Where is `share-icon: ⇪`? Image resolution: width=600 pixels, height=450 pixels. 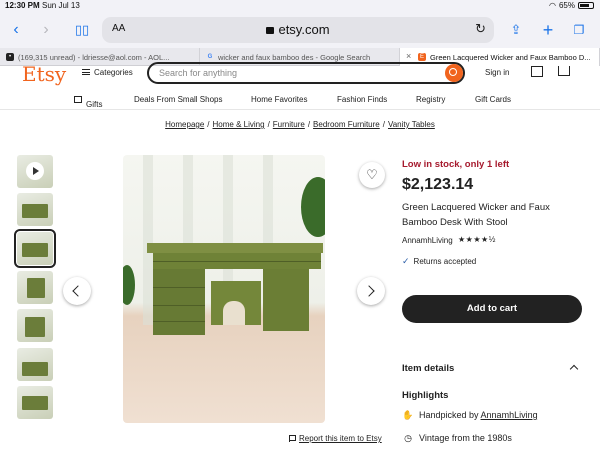
share-icon: ⇪ is located at coordinates (516, 30).